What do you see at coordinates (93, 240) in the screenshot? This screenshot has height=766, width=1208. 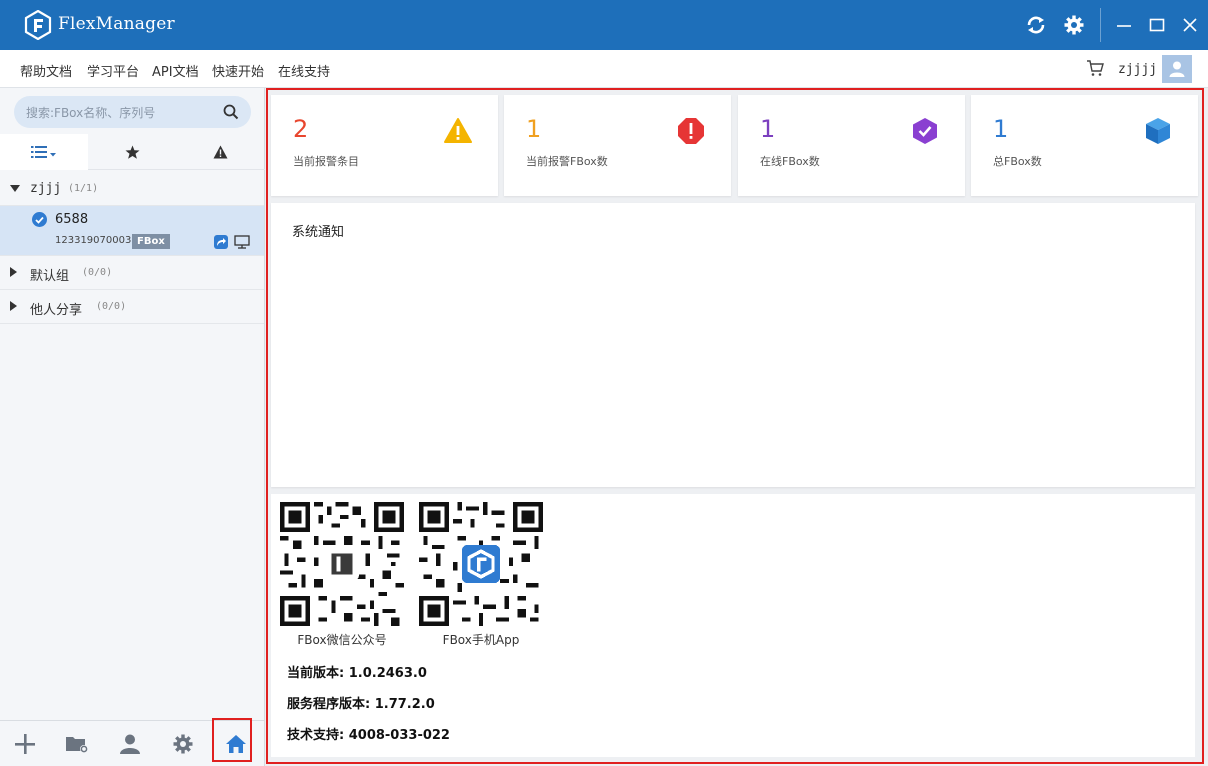 I see `device-serial: 123319070003` at bounding box center [93, 240].